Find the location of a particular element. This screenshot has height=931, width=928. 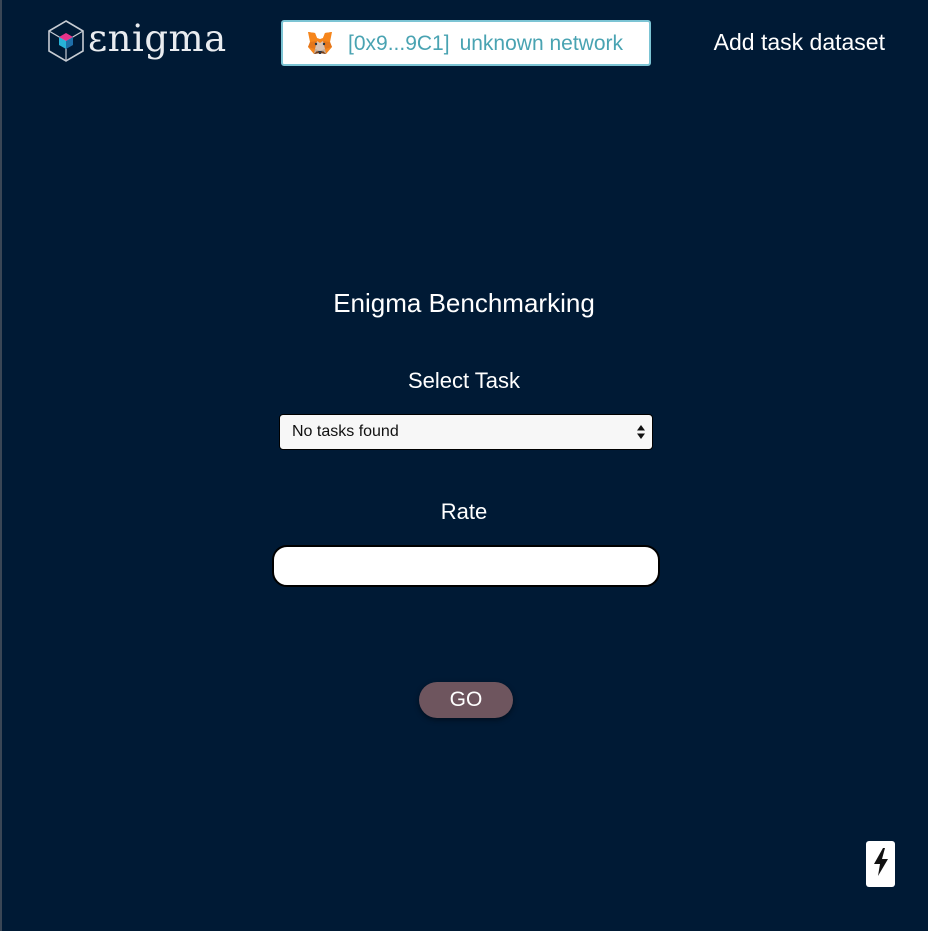

select-task-label: Select Task is located at coordinates (464, 380).